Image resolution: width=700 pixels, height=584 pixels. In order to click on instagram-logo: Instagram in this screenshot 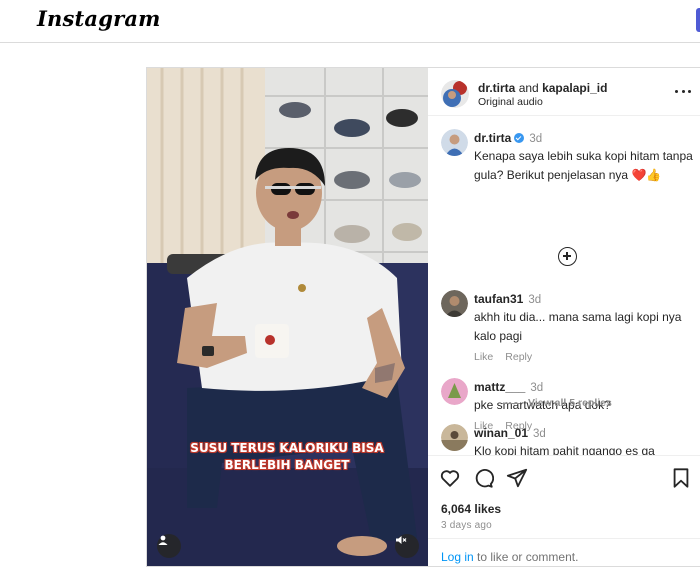, I will do `click(99, 18)`.